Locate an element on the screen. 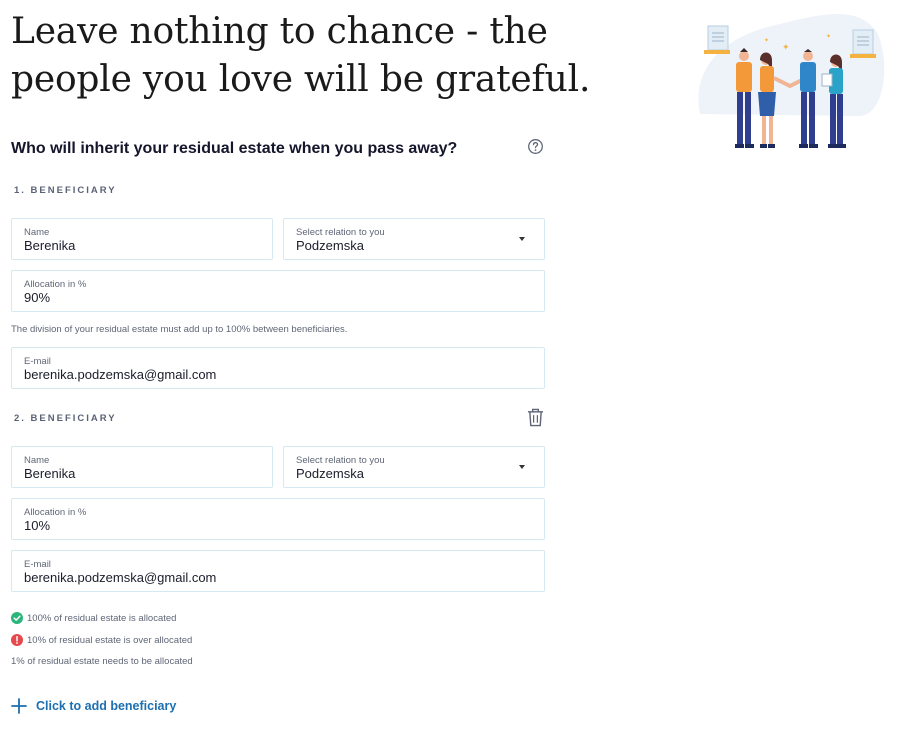  question-circle-icon is located at coordinates (535, 146).